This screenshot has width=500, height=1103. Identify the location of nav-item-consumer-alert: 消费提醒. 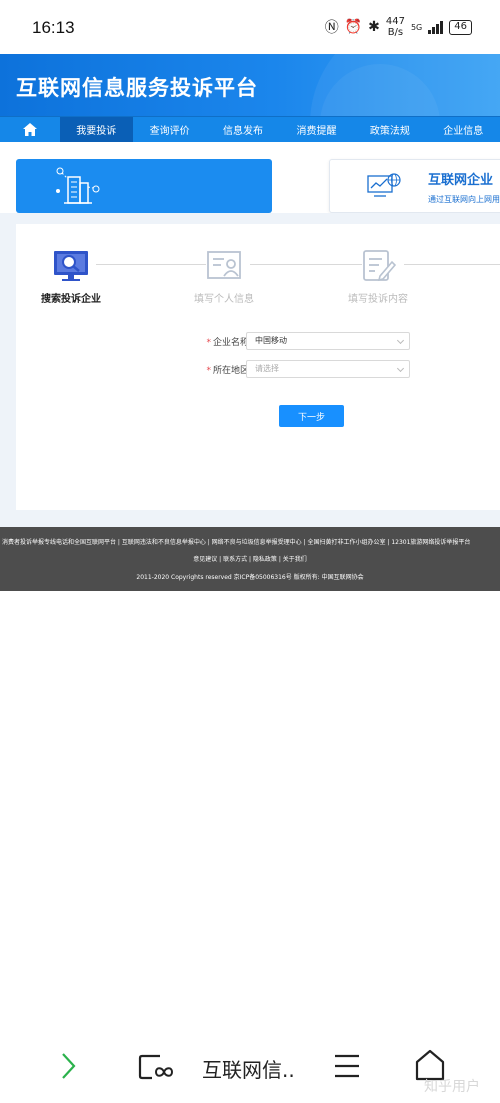
(316, 129).